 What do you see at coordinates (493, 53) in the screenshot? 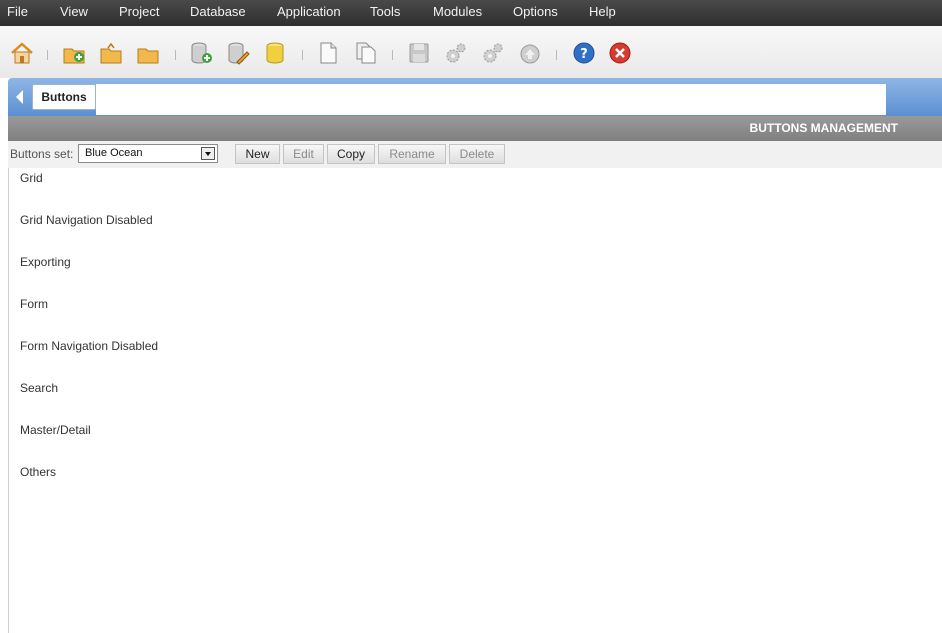
I see `run-icon` at bounding box center [493, 53].